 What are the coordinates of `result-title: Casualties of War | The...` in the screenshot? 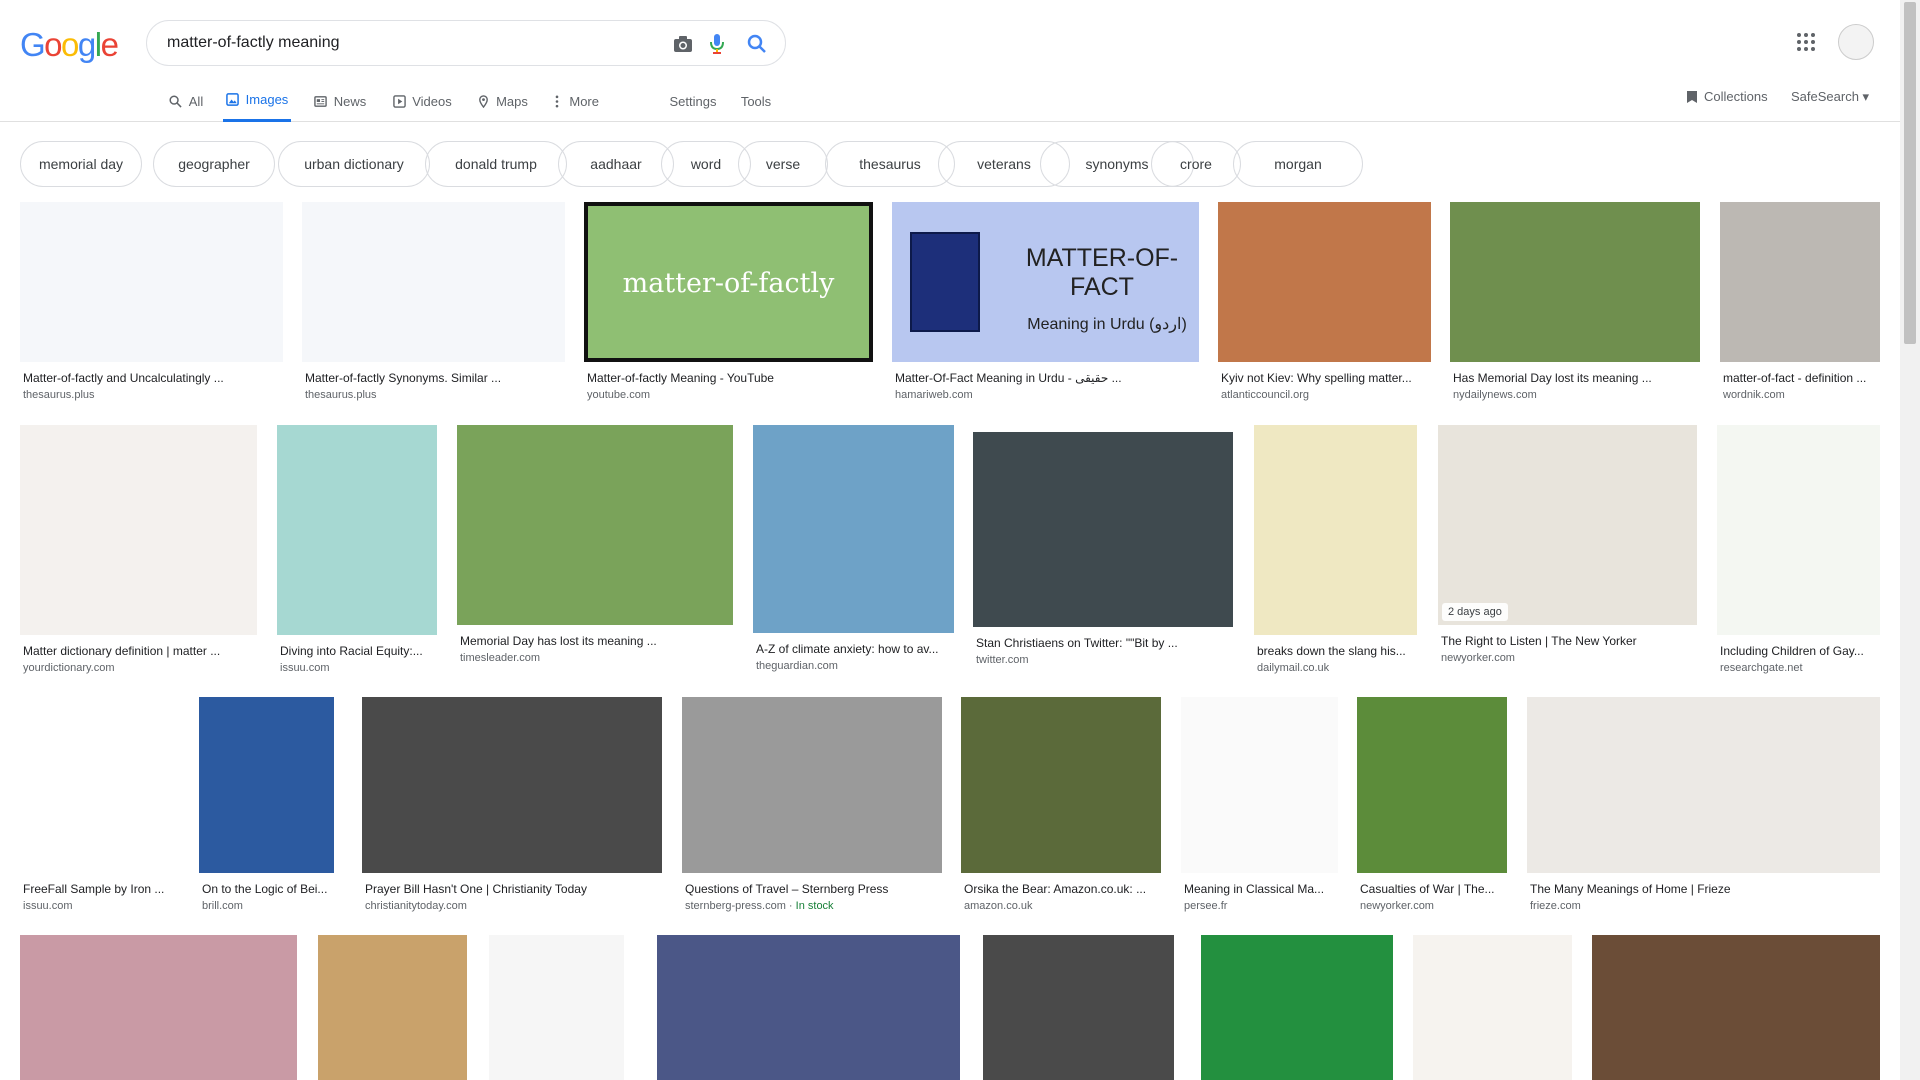 It's located at (1432, 889).